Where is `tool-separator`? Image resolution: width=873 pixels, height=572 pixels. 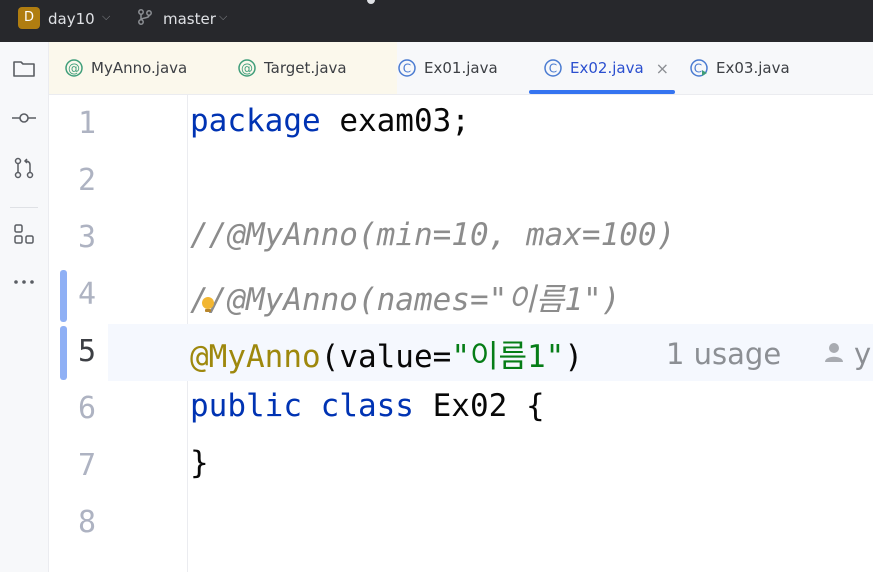
tool-separator is located at coordinates (24, 207).